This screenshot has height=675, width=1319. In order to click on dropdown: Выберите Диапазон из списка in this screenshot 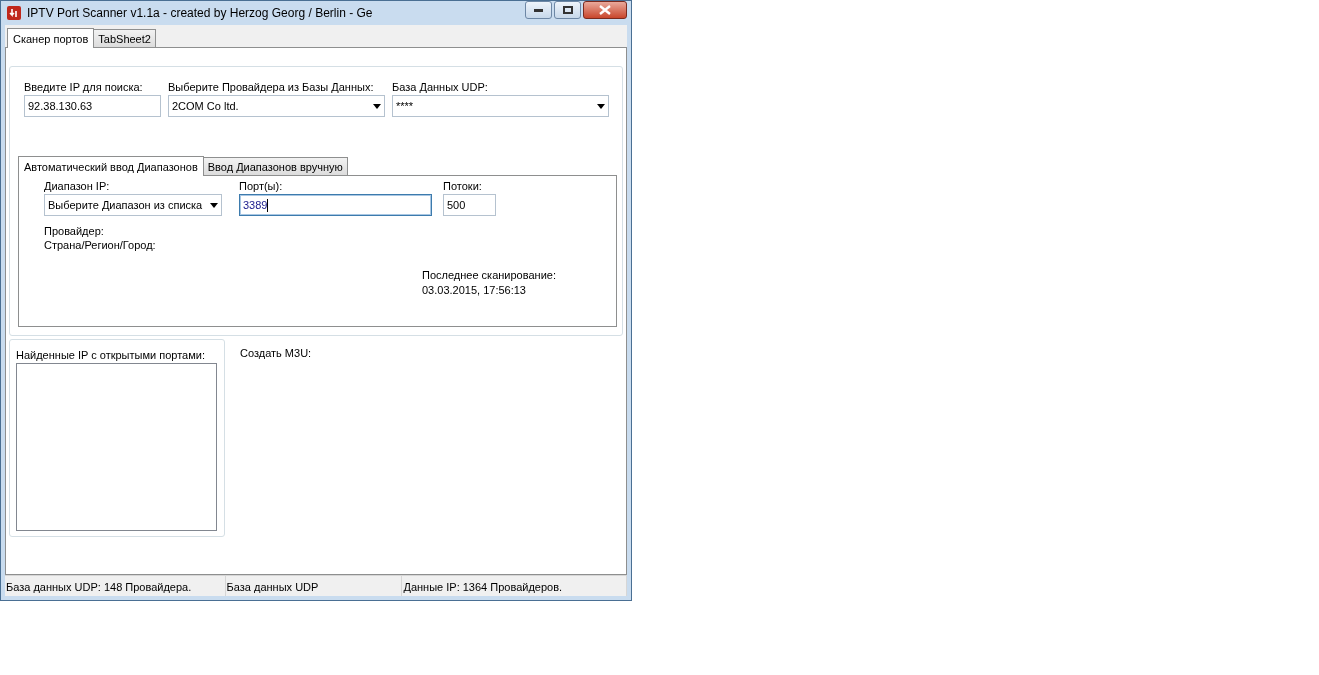, I will do `click(133, 205)`.